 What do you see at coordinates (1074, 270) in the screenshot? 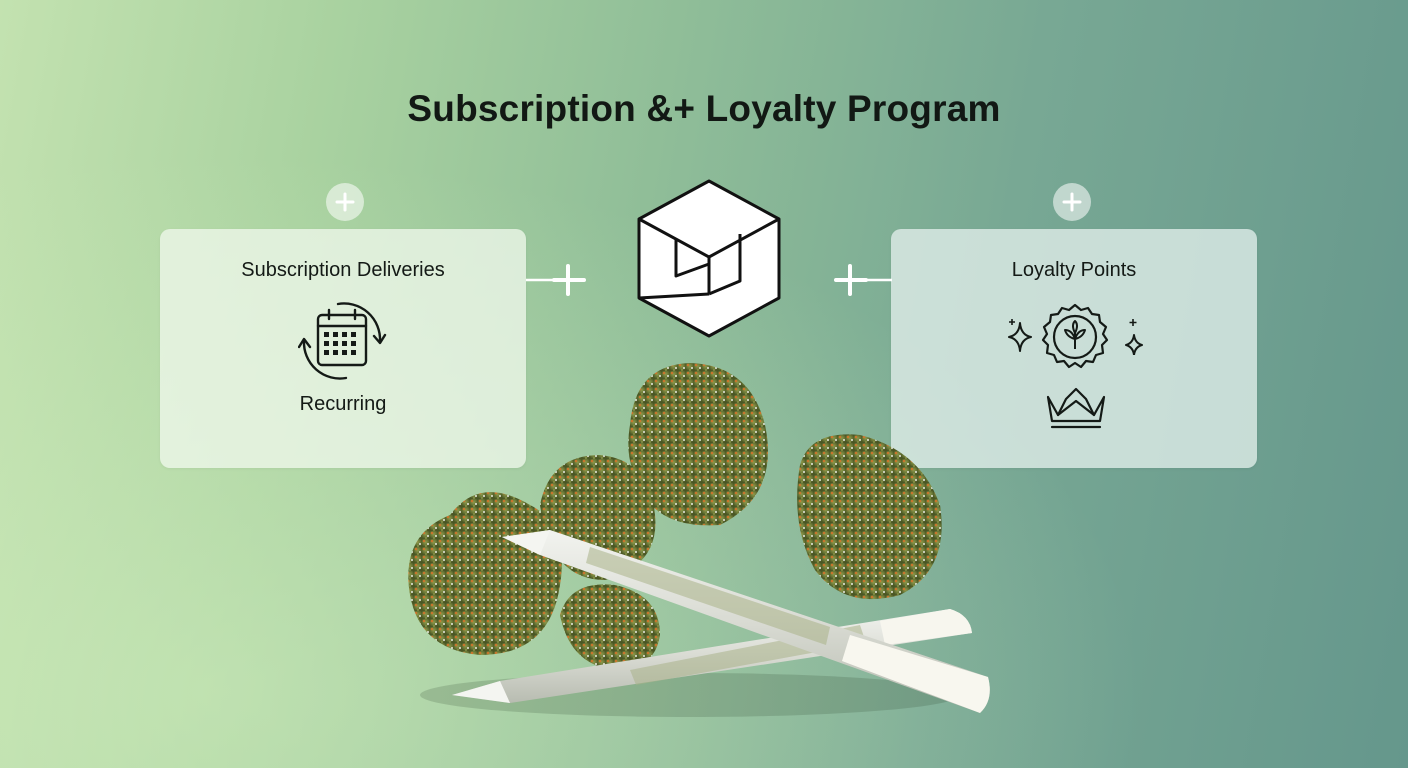
I see `loyalty-card-title: Loyalty Points` at bounding box center [1074, 270].